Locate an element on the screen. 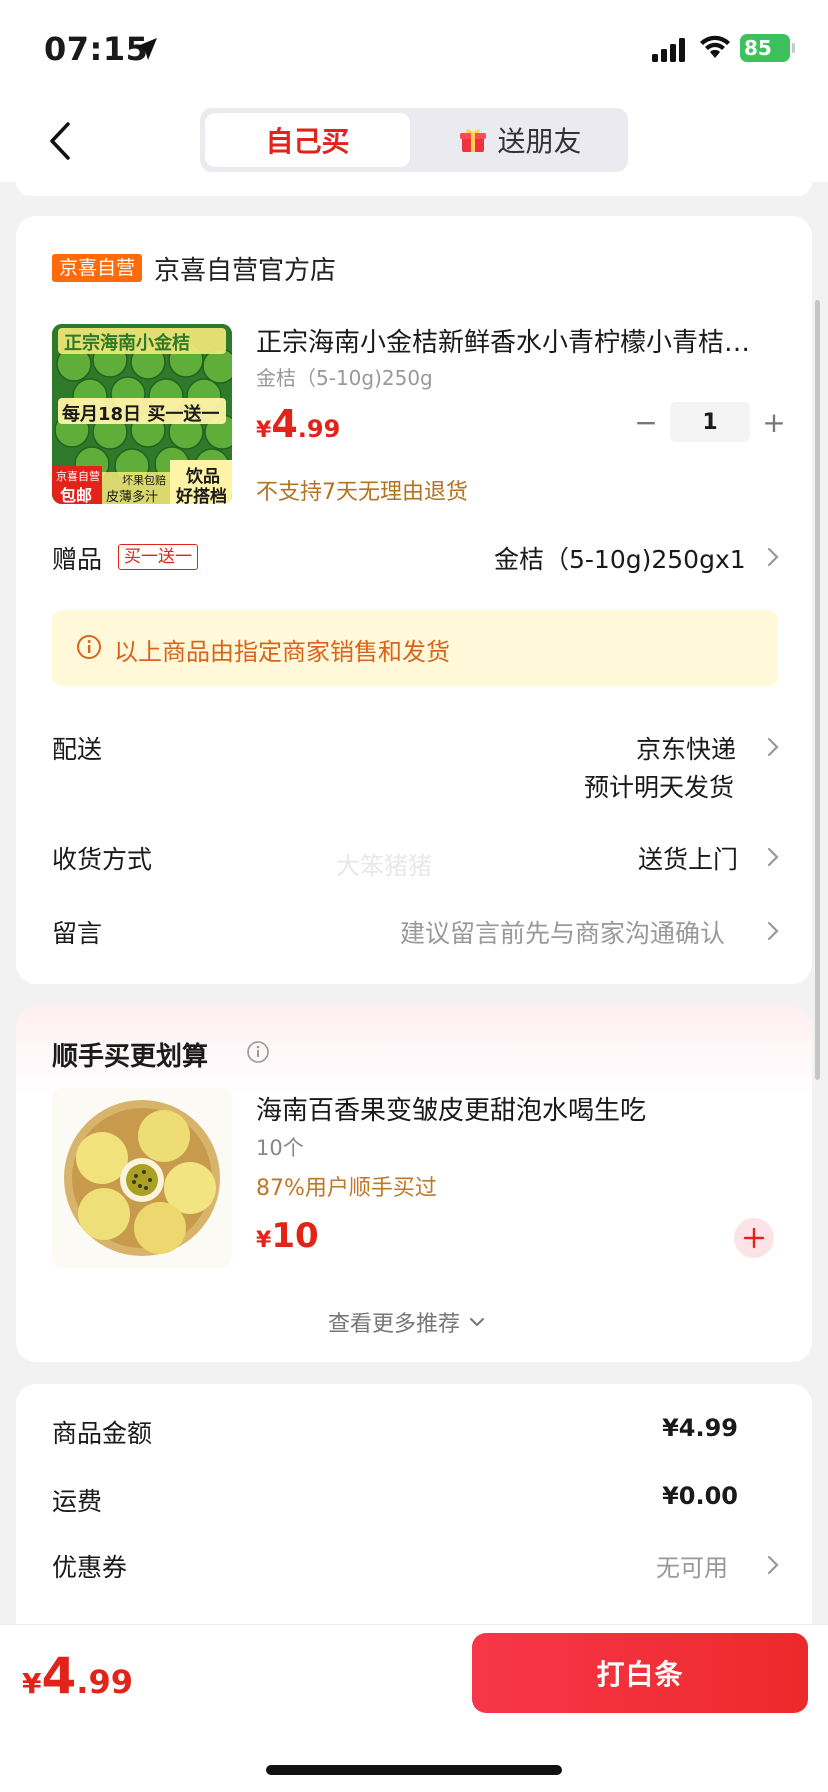 The height and width of the screenshot is (1792, 828). total-price-currency: ¥ is located at coordinates (32, 1683).